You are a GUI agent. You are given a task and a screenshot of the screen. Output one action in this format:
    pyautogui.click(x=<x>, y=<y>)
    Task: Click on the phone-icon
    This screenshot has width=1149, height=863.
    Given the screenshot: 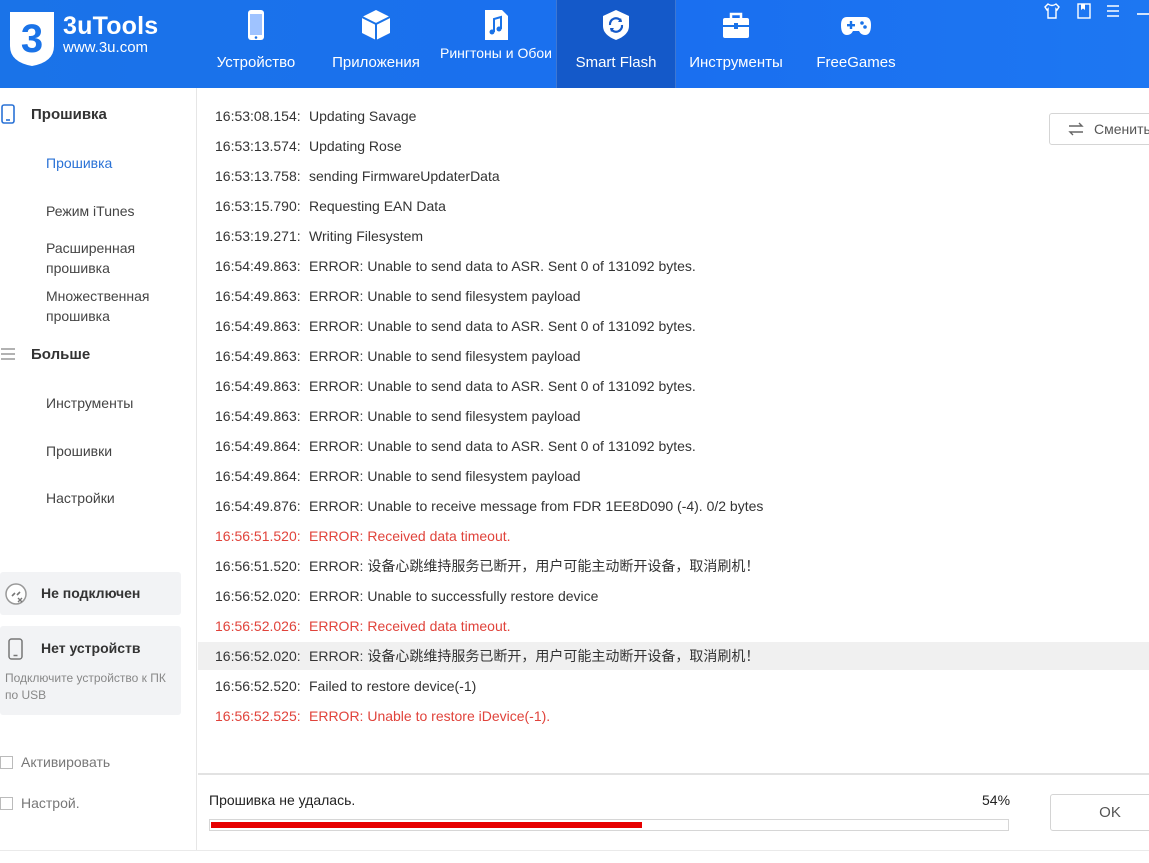 What is the action you would take?
    pyautogui.click(x=256, y=25)
    